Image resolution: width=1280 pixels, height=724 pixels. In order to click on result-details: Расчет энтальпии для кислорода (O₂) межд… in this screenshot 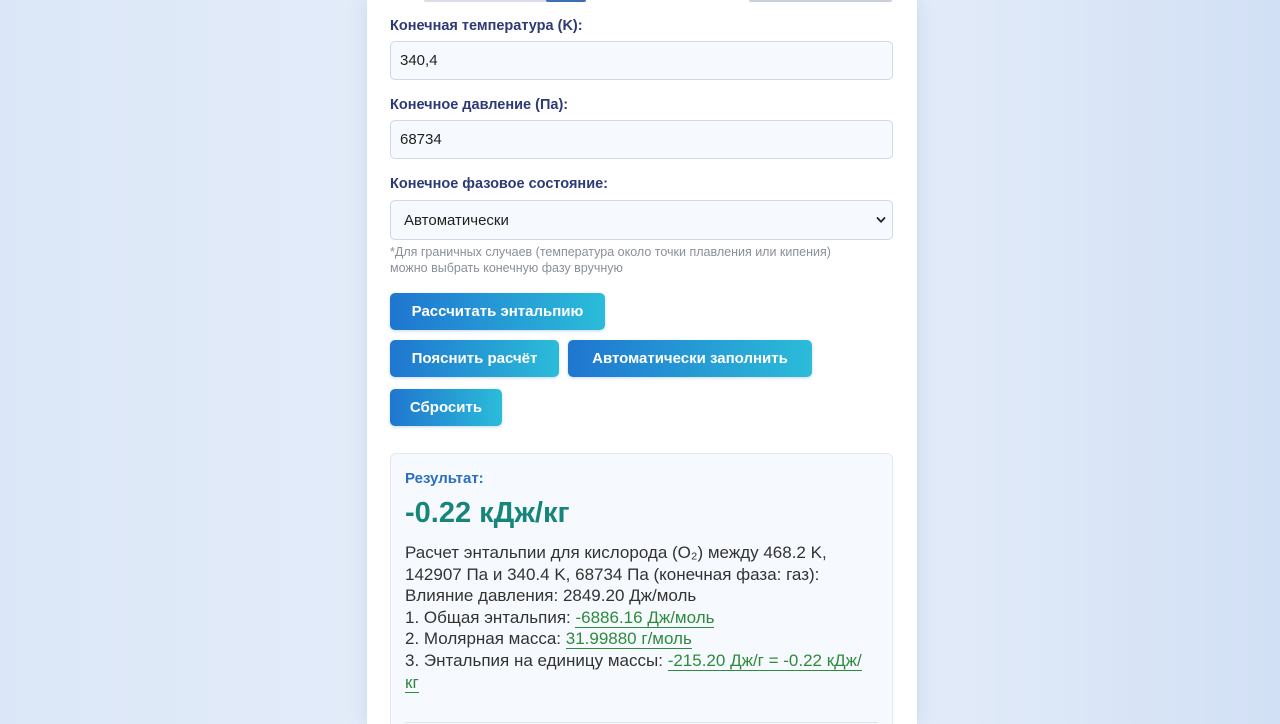, I will do `click(640, 617)`.